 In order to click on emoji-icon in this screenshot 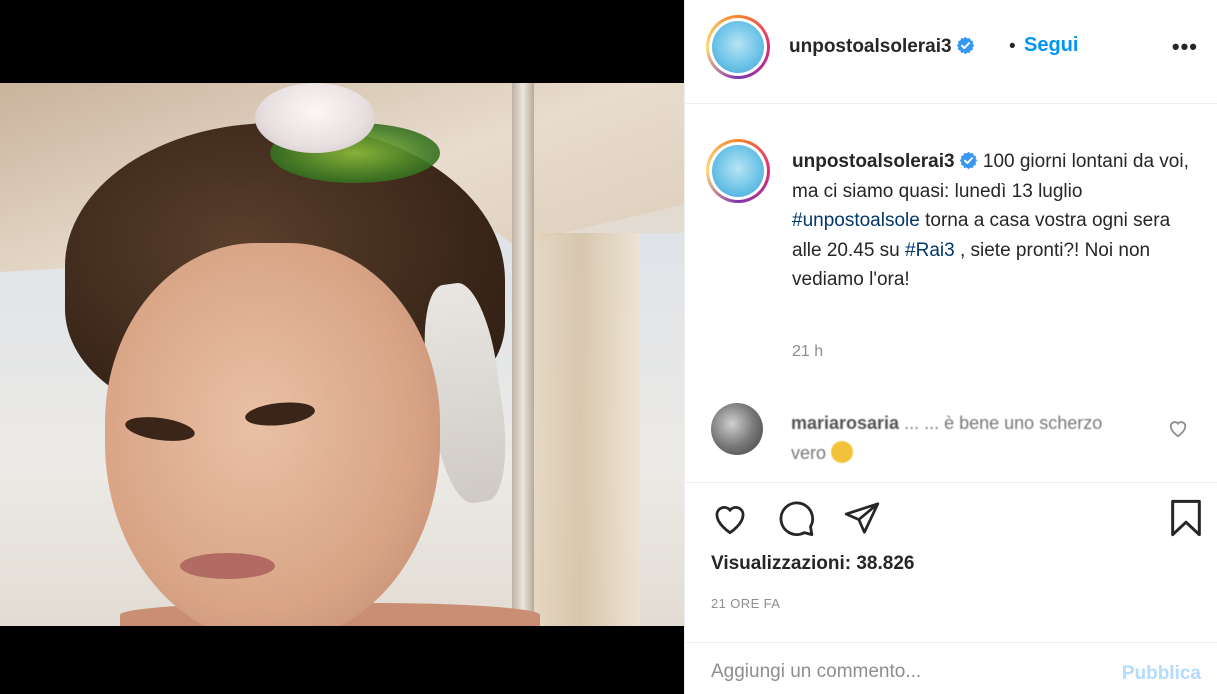, I will do `click(842, 452)`.